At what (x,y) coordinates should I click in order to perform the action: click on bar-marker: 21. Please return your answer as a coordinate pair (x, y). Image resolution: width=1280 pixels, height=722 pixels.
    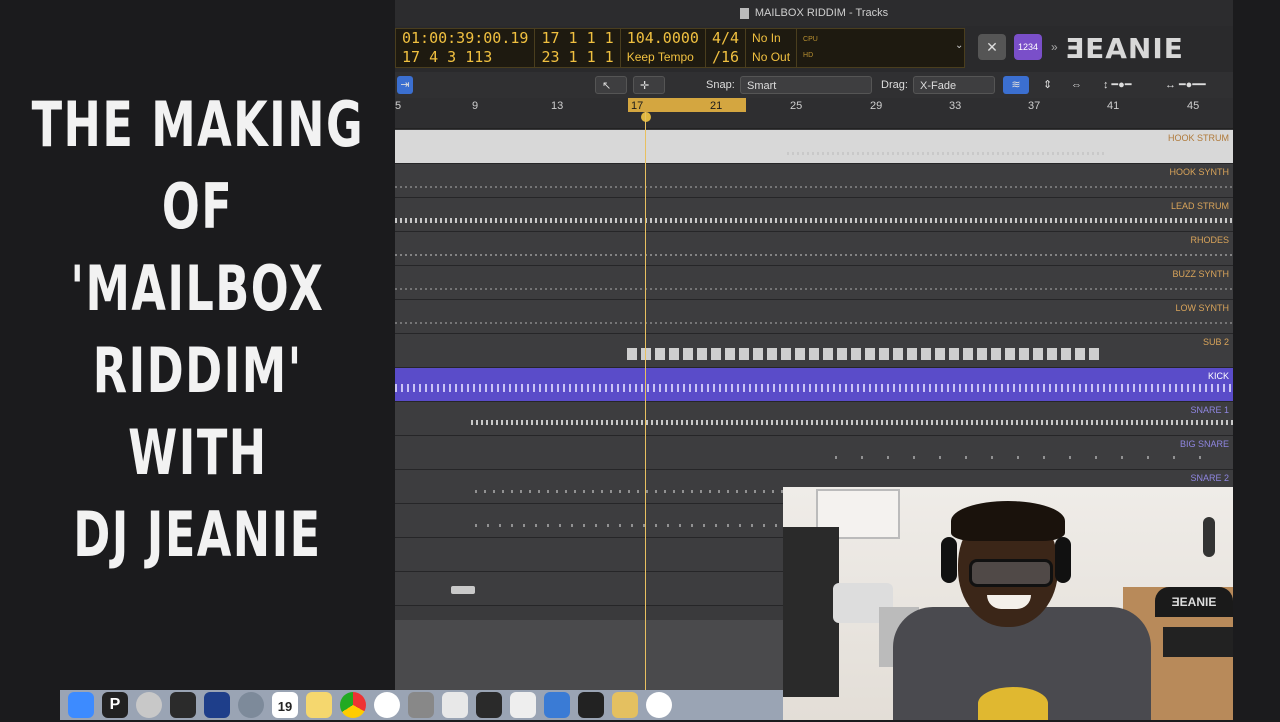
    Looking at the image, I should click on (716, 106).